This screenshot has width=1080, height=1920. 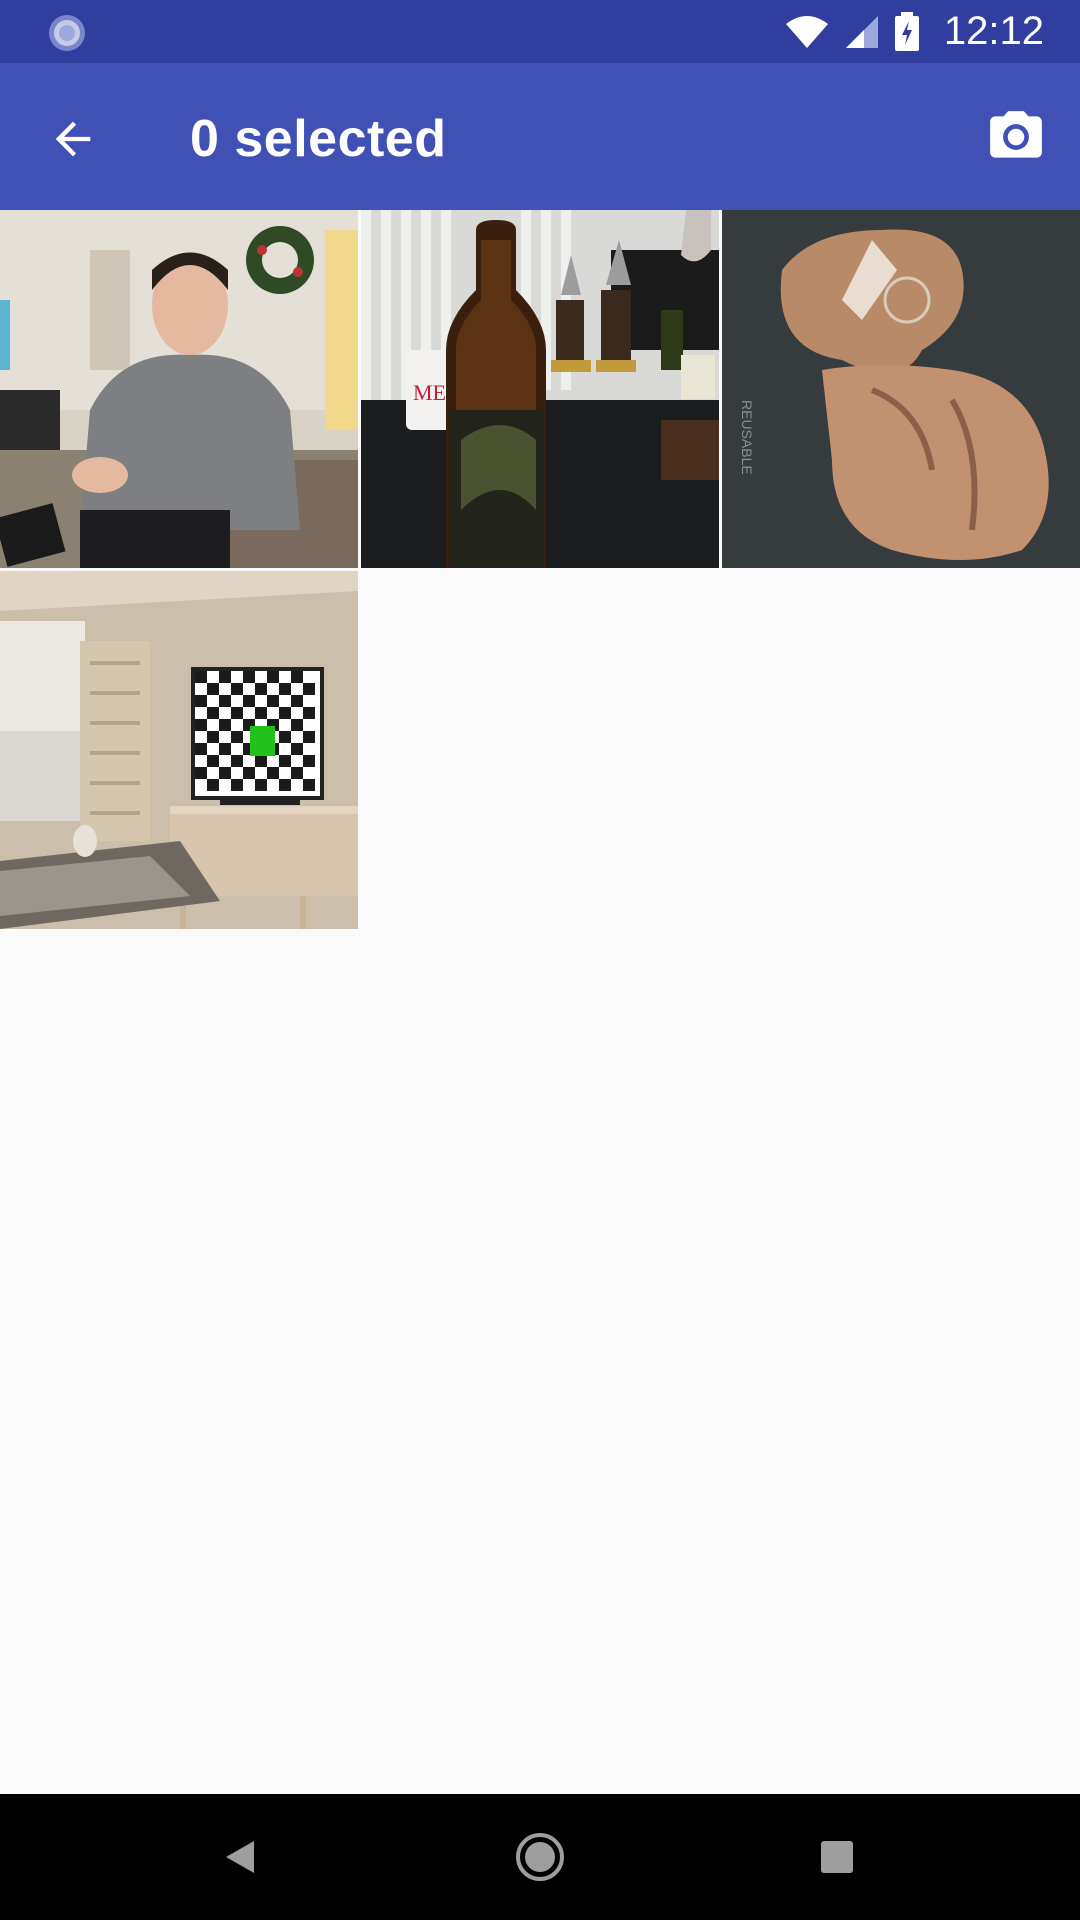 What do you see at coordinates (806, 31) in the screenshot?
I see `wifi-icon` at bounding box center [806, 31].